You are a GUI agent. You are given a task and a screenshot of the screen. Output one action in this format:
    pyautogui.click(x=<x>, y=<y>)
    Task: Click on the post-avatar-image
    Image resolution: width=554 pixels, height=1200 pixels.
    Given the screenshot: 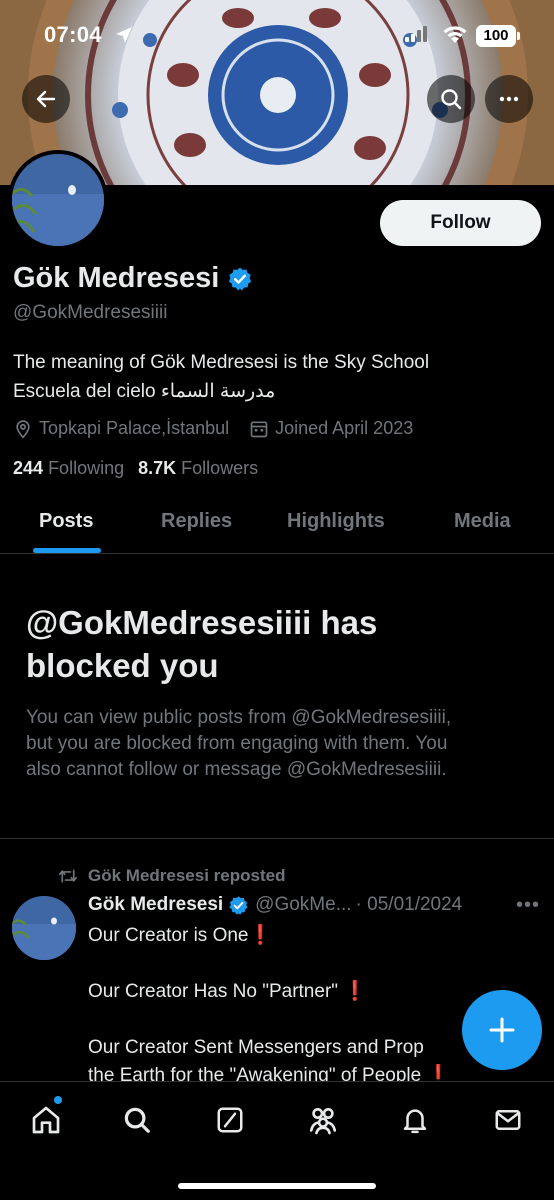 What is the action you would take?
    pyautogui.click(x=44, y=928)
    